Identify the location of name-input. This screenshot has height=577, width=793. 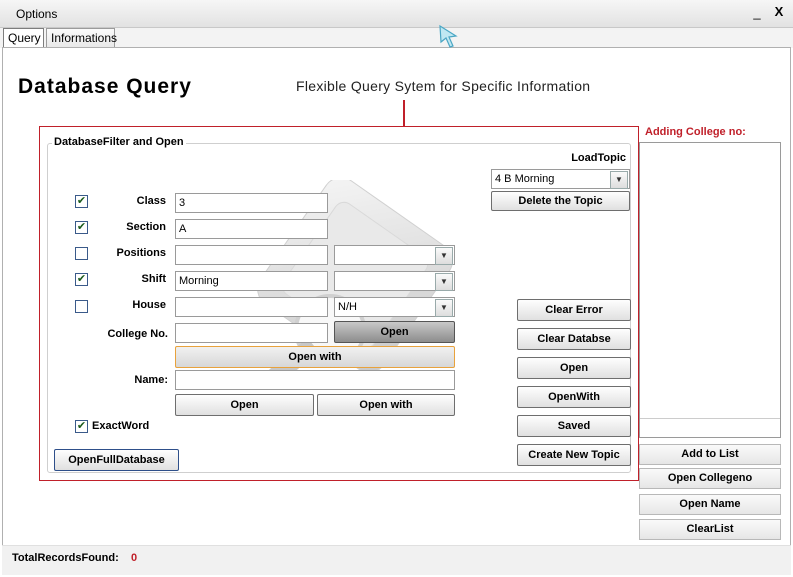
(315, 380).